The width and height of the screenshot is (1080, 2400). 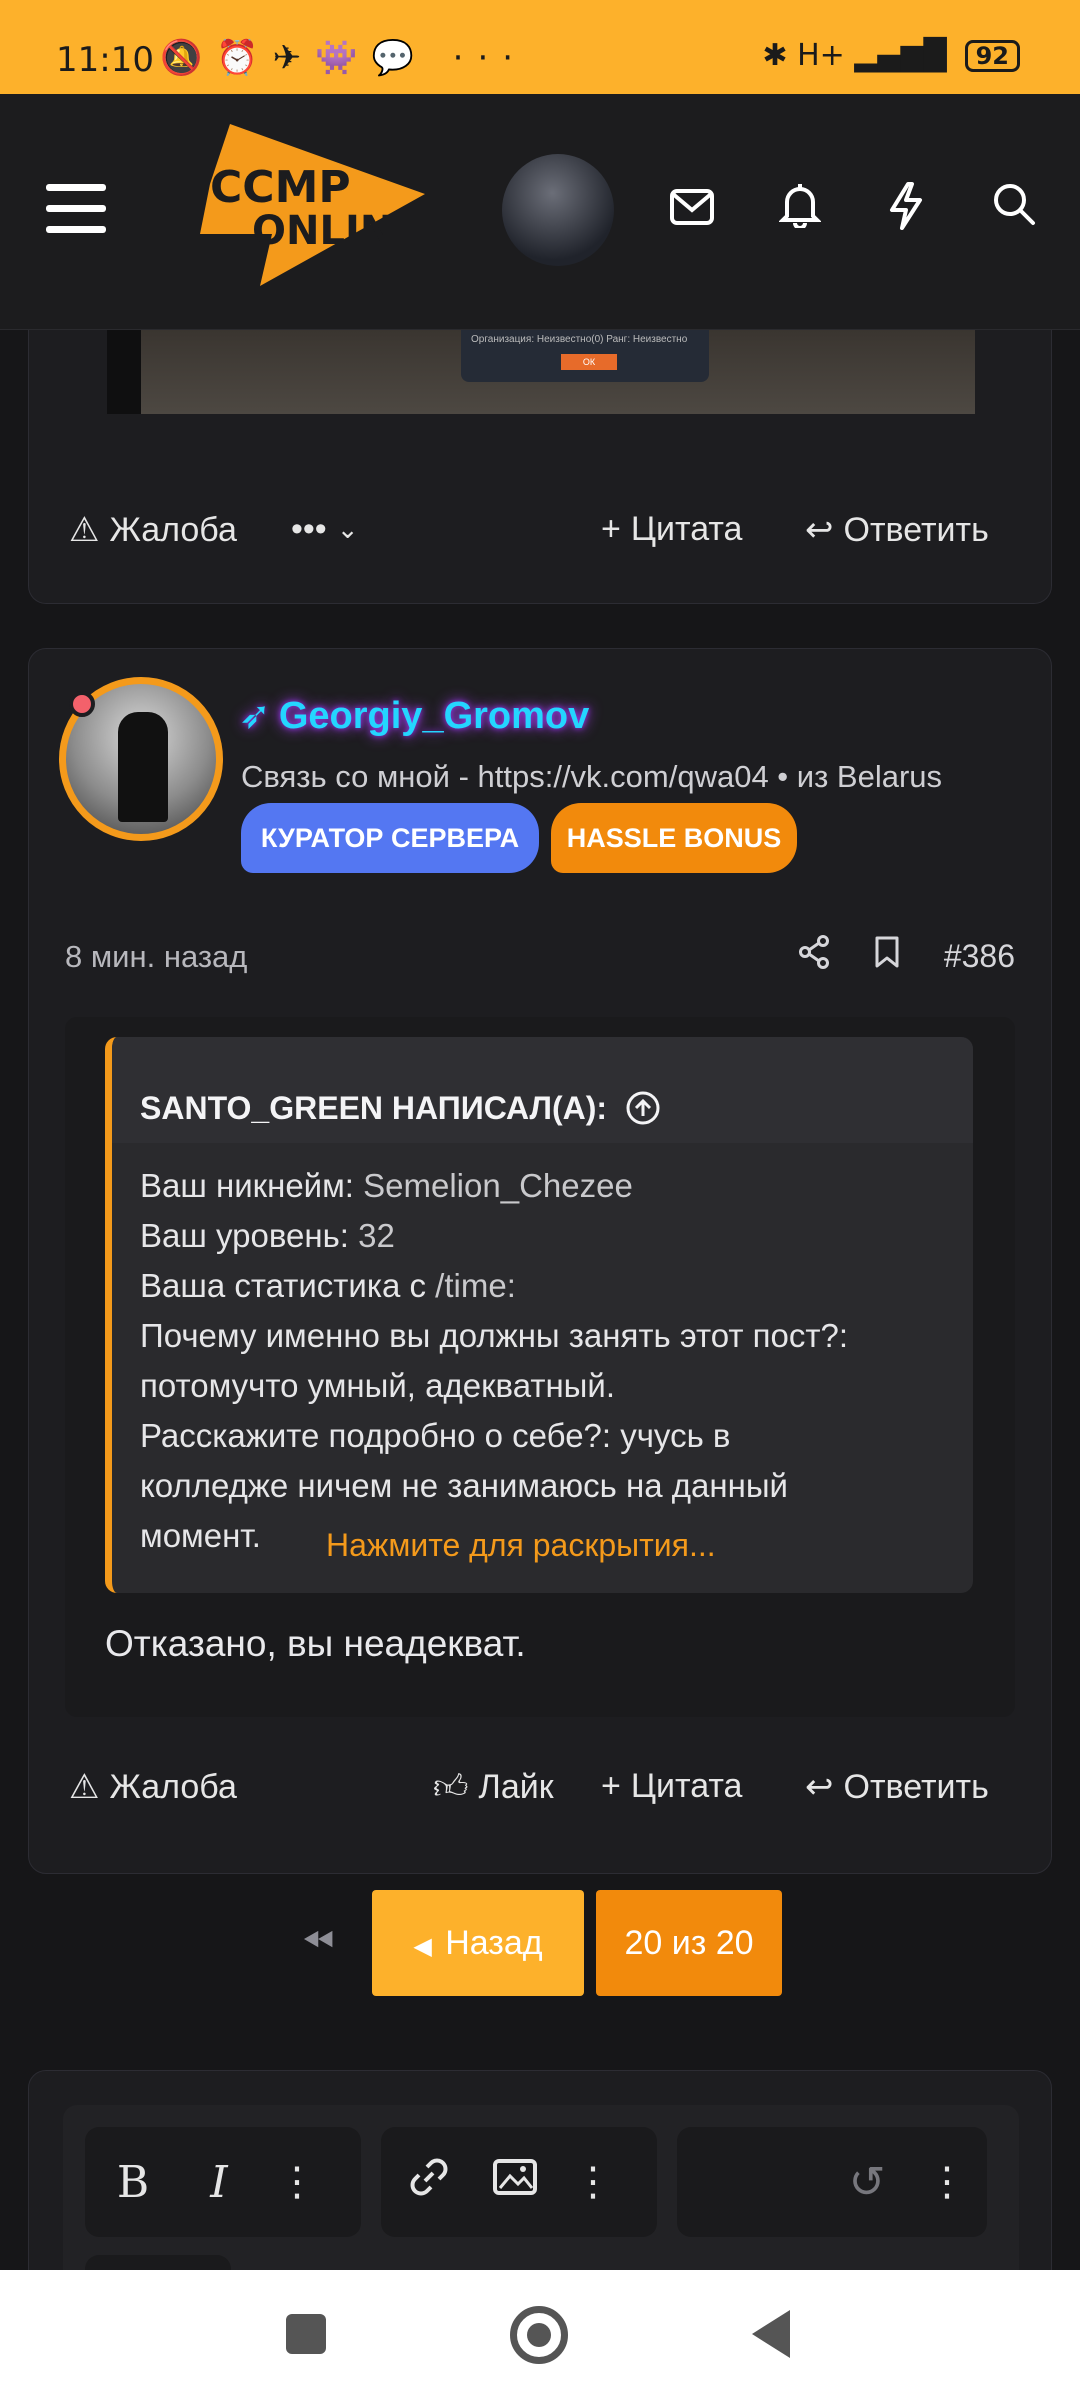 What do you see at coordinates (306, 2334) in the screenshot?
I see `recents-icon` at bounding box center [306, 2334].